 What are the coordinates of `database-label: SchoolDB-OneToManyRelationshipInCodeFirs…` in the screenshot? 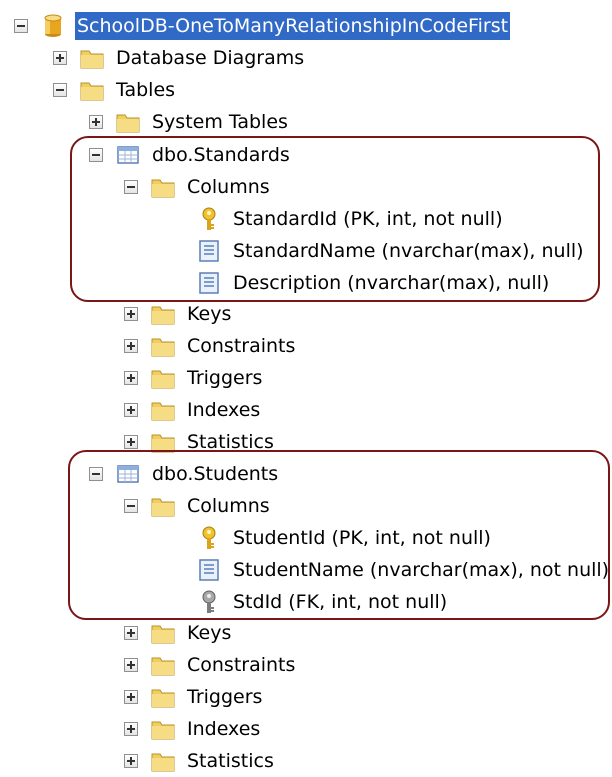 It's located at (293, 26).